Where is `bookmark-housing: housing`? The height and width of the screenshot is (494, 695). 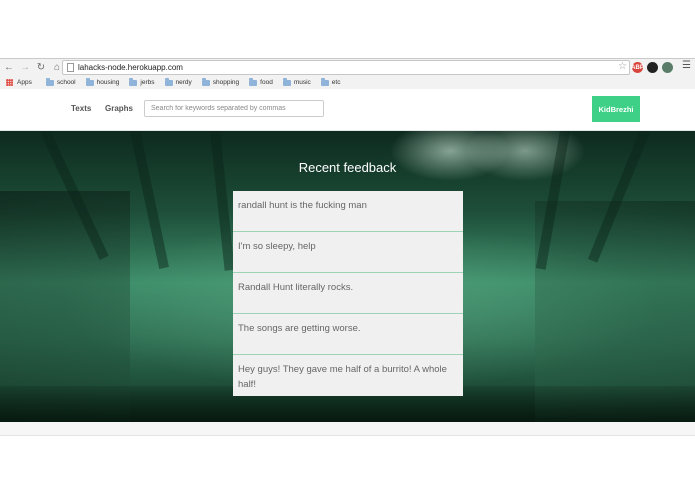
bookmark-housing: housing is located at coordinates (102, 82).